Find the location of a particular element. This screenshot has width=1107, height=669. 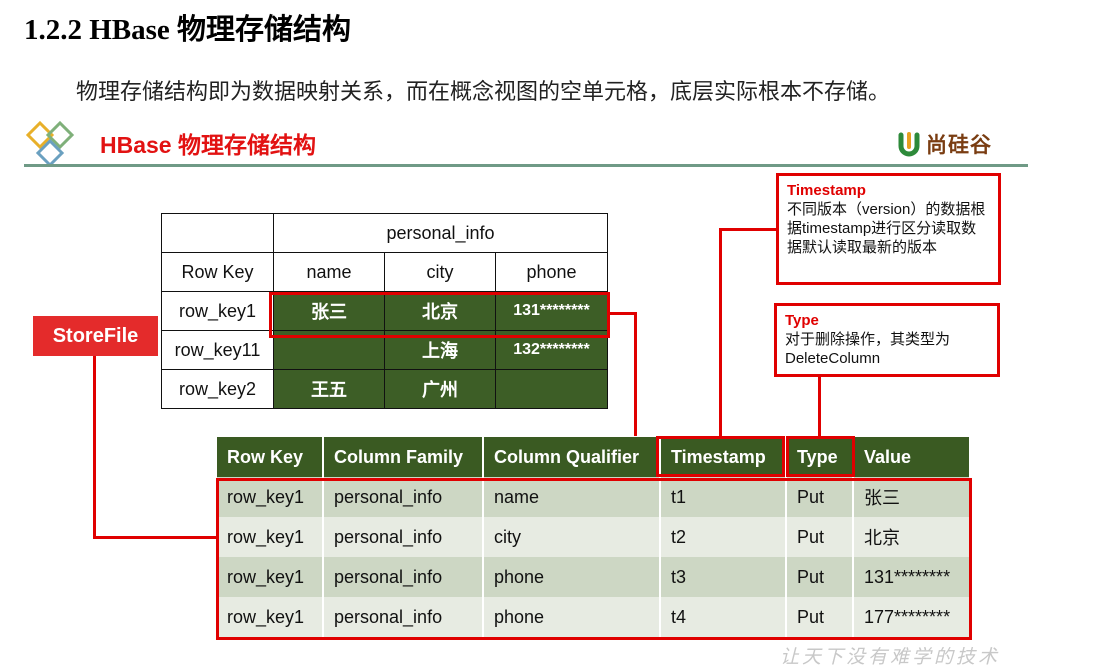

footer-slogan: 让天下没有难学的技术 is located at coordinates (890, 657).